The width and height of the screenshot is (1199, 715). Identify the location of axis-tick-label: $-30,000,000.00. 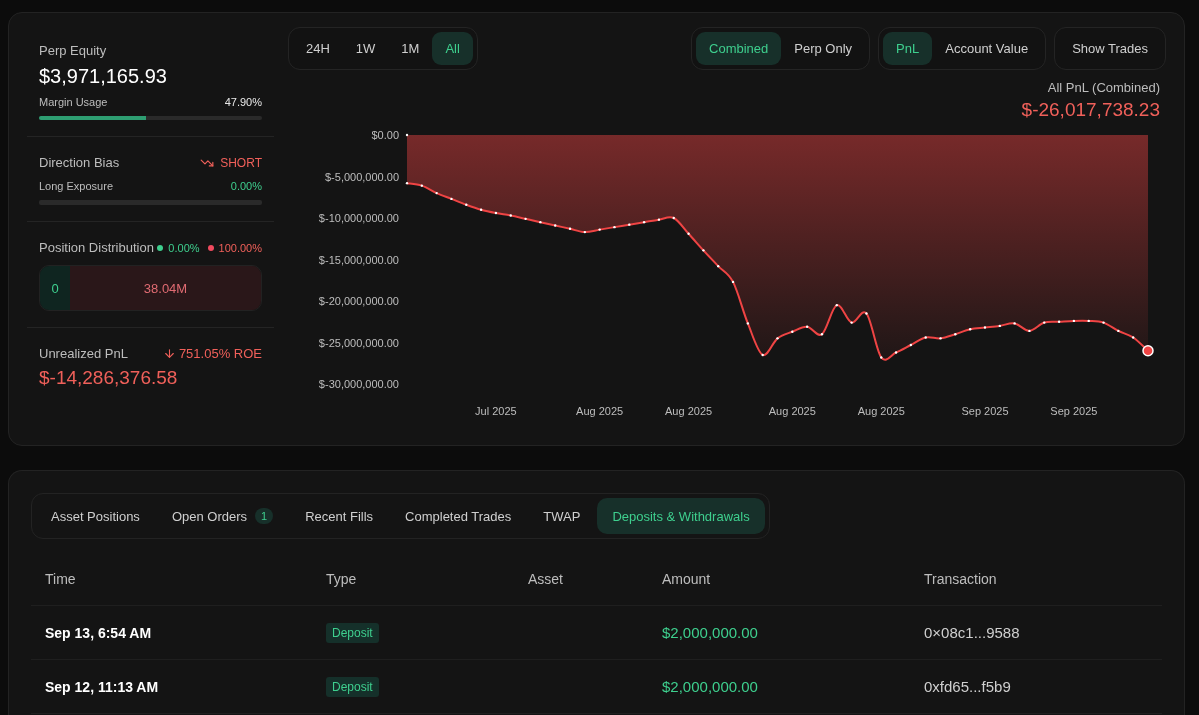
(358, 384).